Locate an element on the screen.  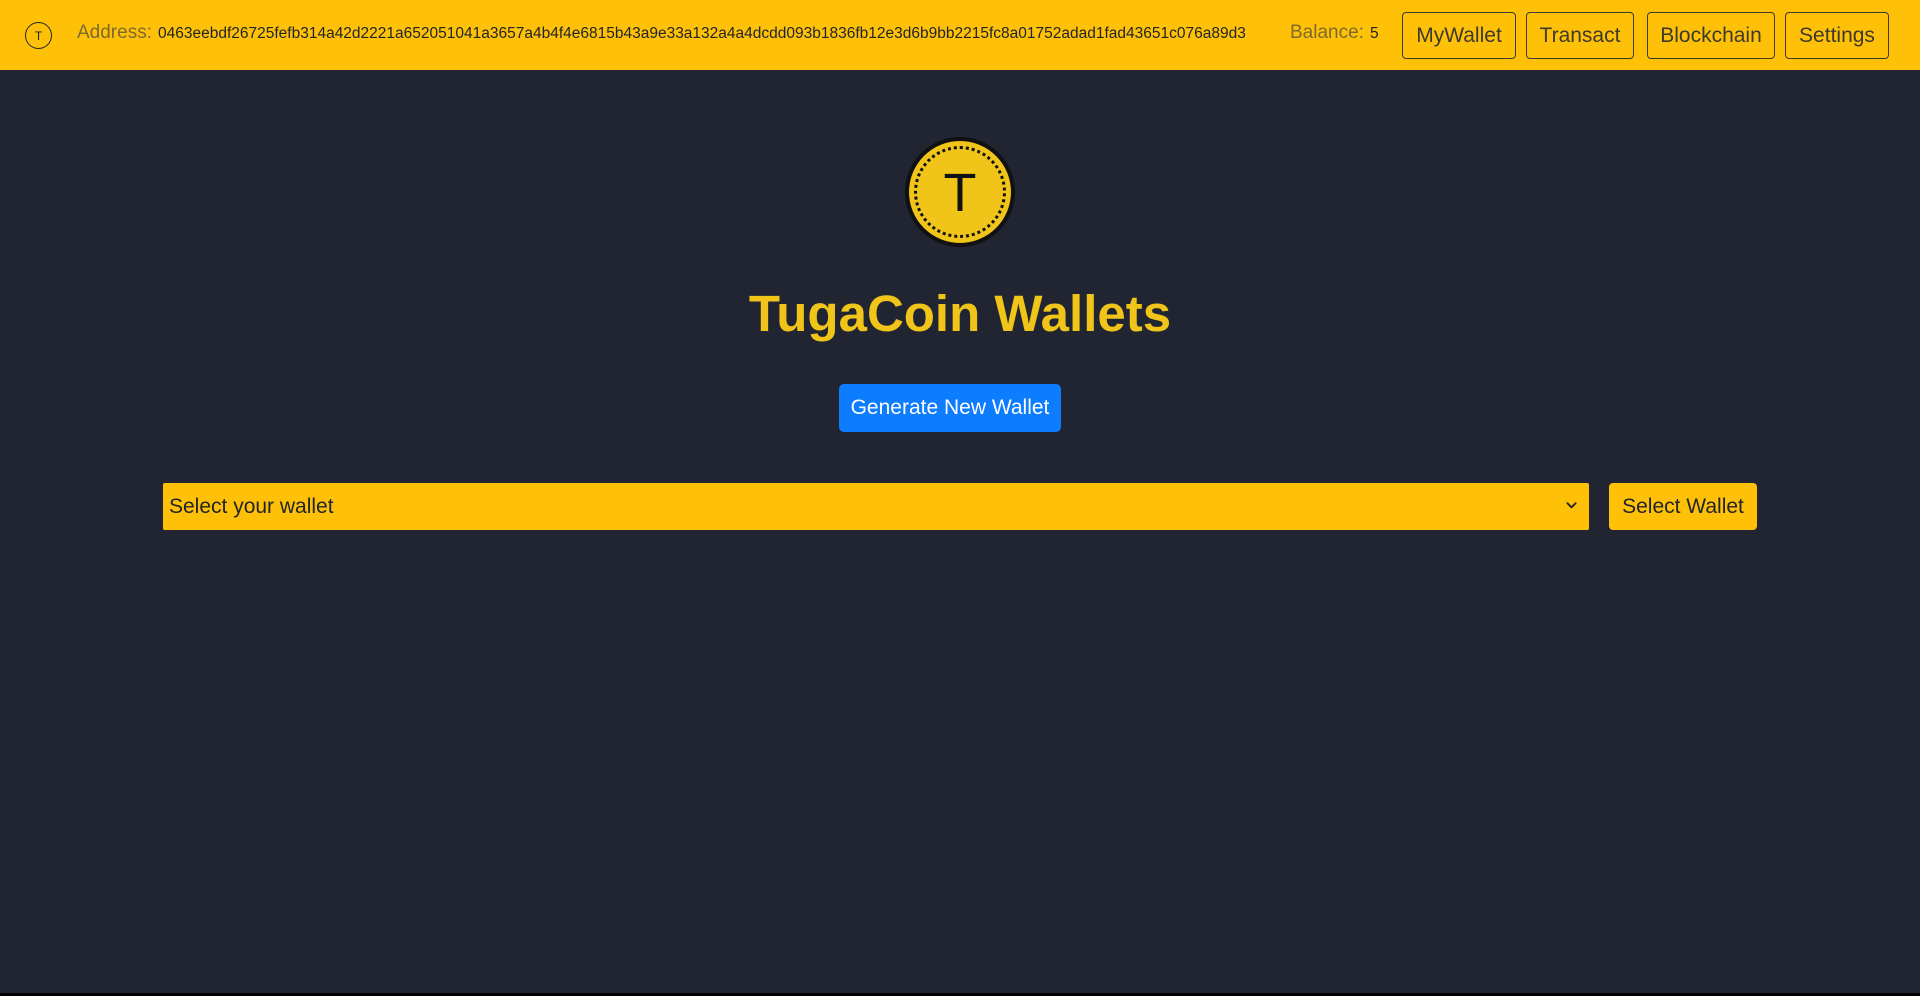
address-label: Address: is located at coordinates (114, 32).